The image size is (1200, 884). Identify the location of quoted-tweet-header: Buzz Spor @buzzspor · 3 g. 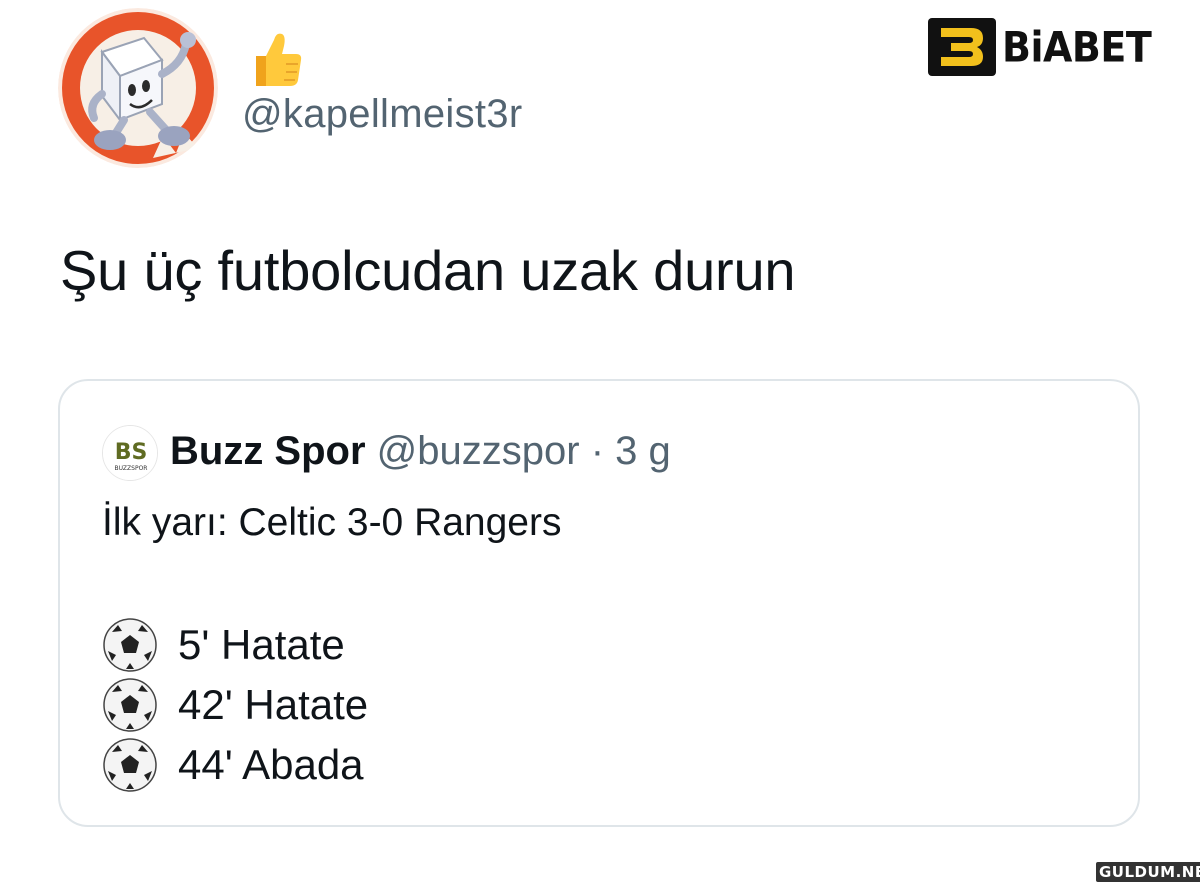
(420, 451).